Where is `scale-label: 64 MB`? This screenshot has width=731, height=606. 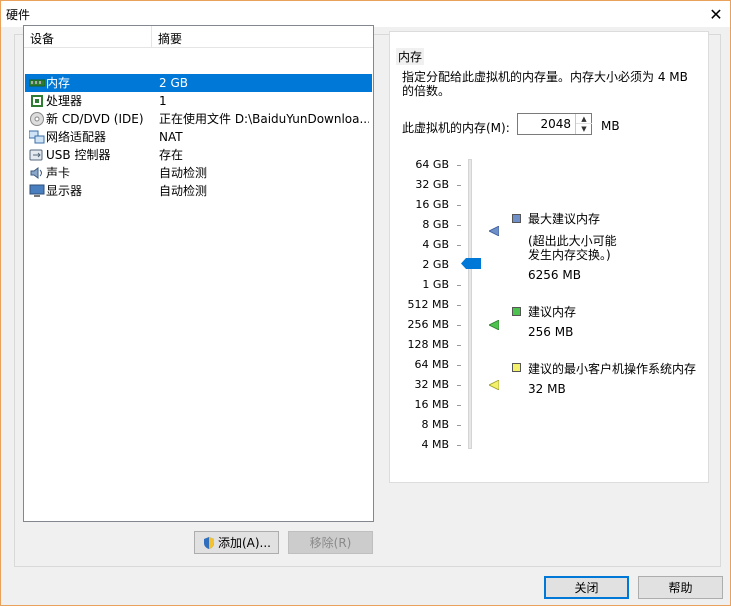
scale-label: 64 MB is located at coordinates (431, 364).